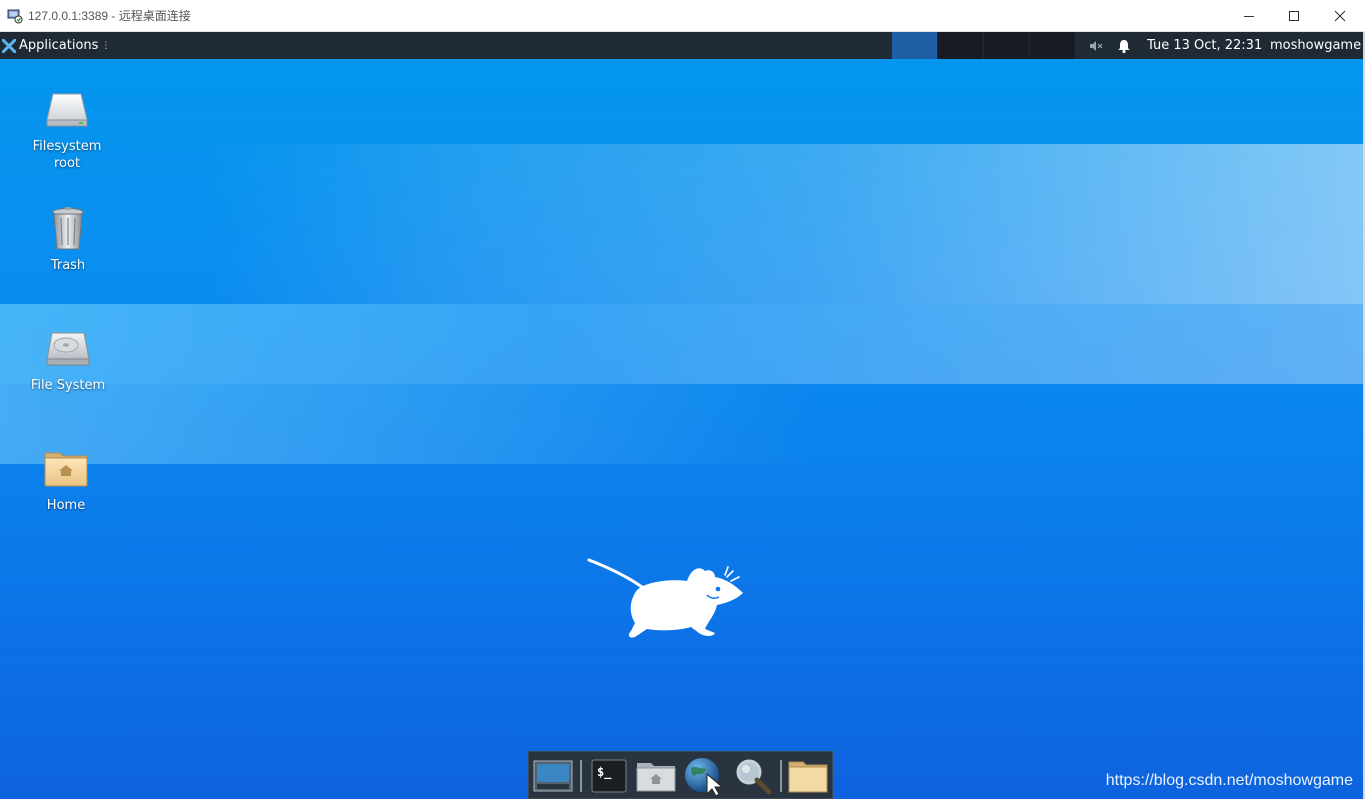 The image size is (1365, 799). What do you see at coordinates (109, 16) in the screenshot?
I see `window-title: 127.0.0.1:3389 - 远程桌面连接` at bounding box center [109, 16].